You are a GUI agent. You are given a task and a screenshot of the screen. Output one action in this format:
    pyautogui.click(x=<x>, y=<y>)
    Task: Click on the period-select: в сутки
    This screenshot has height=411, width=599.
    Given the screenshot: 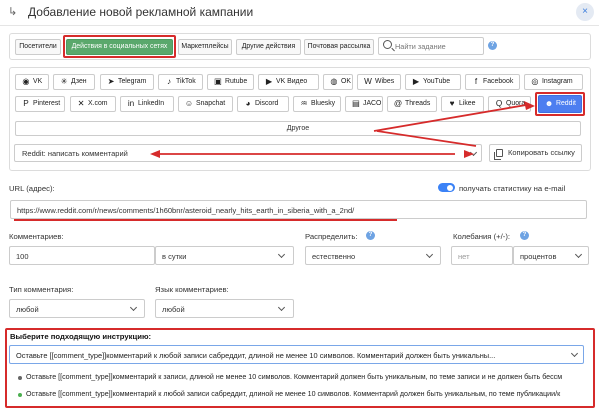 What is the action you would take?
    pyautogui.click(x=224, y=255)
    